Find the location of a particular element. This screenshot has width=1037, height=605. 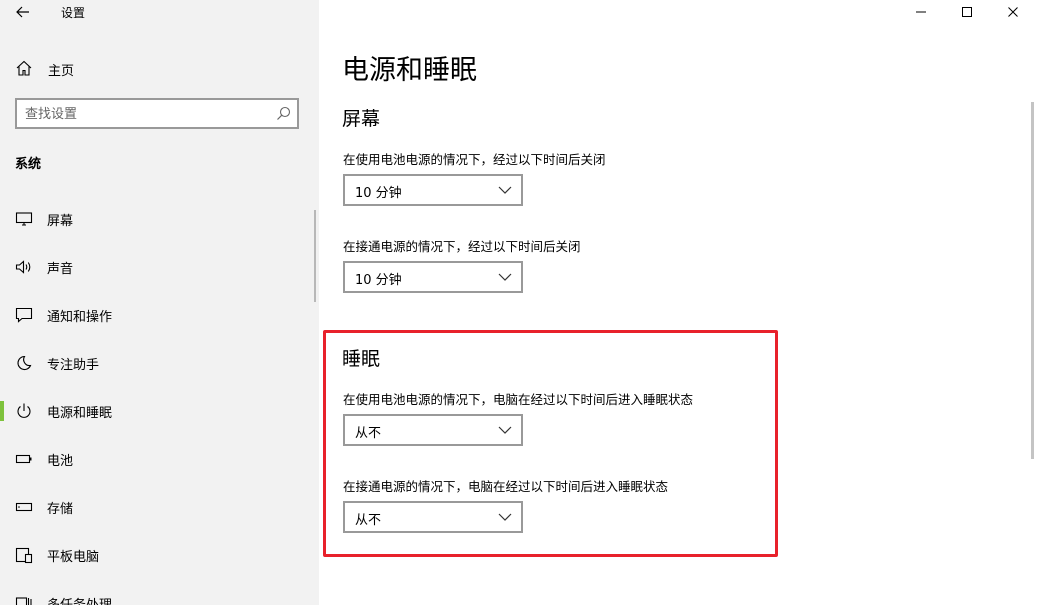

back-arrow-icon is located at coordinates (22, 12).